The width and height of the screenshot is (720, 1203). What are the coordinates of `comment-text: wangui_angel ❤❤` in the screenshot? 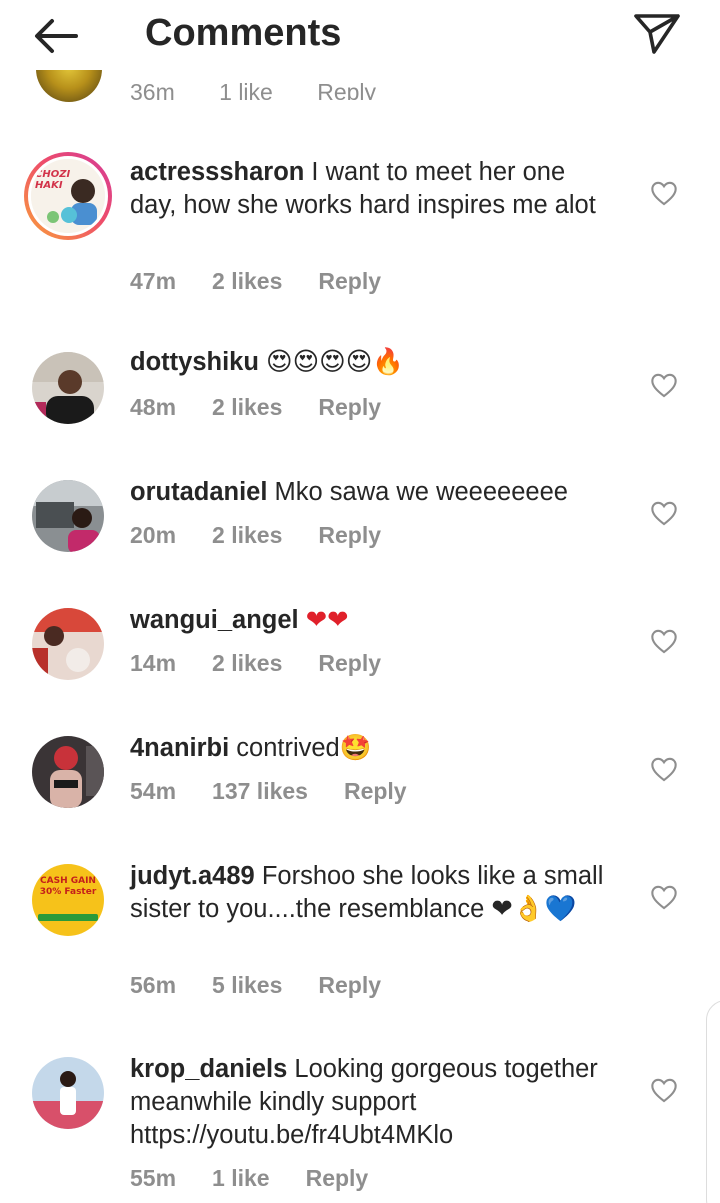 It's located at (380, 620).